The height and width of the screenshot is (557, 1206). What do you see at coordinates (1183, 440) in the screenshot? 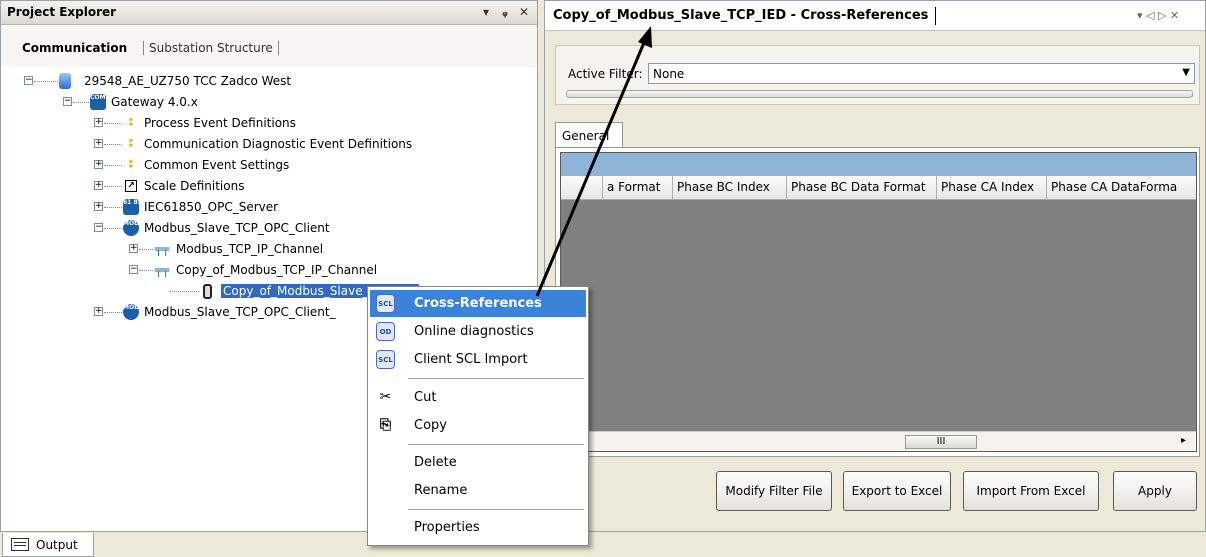
I see `scroll-right-icon: ▸` at bounding box center [1183, 440].